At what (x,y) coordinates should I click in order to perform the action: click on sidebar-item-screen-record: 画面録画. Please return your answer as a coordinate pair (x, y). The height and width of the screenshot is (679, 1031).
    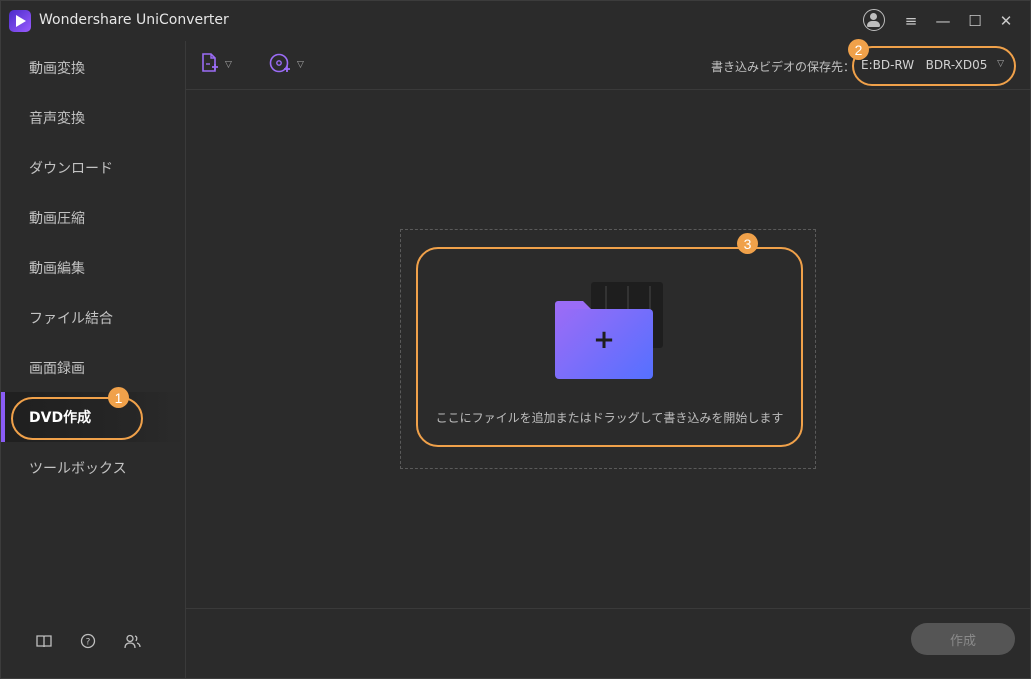
    Looking at the image, I should click on (93, 368).